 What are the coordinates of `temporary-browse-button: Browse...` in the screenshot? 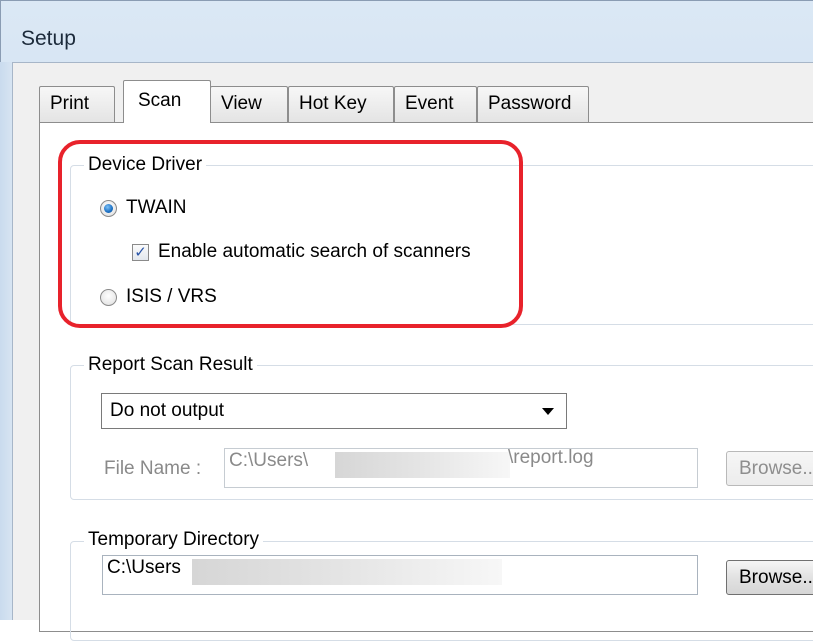 It's located at (769, 577).